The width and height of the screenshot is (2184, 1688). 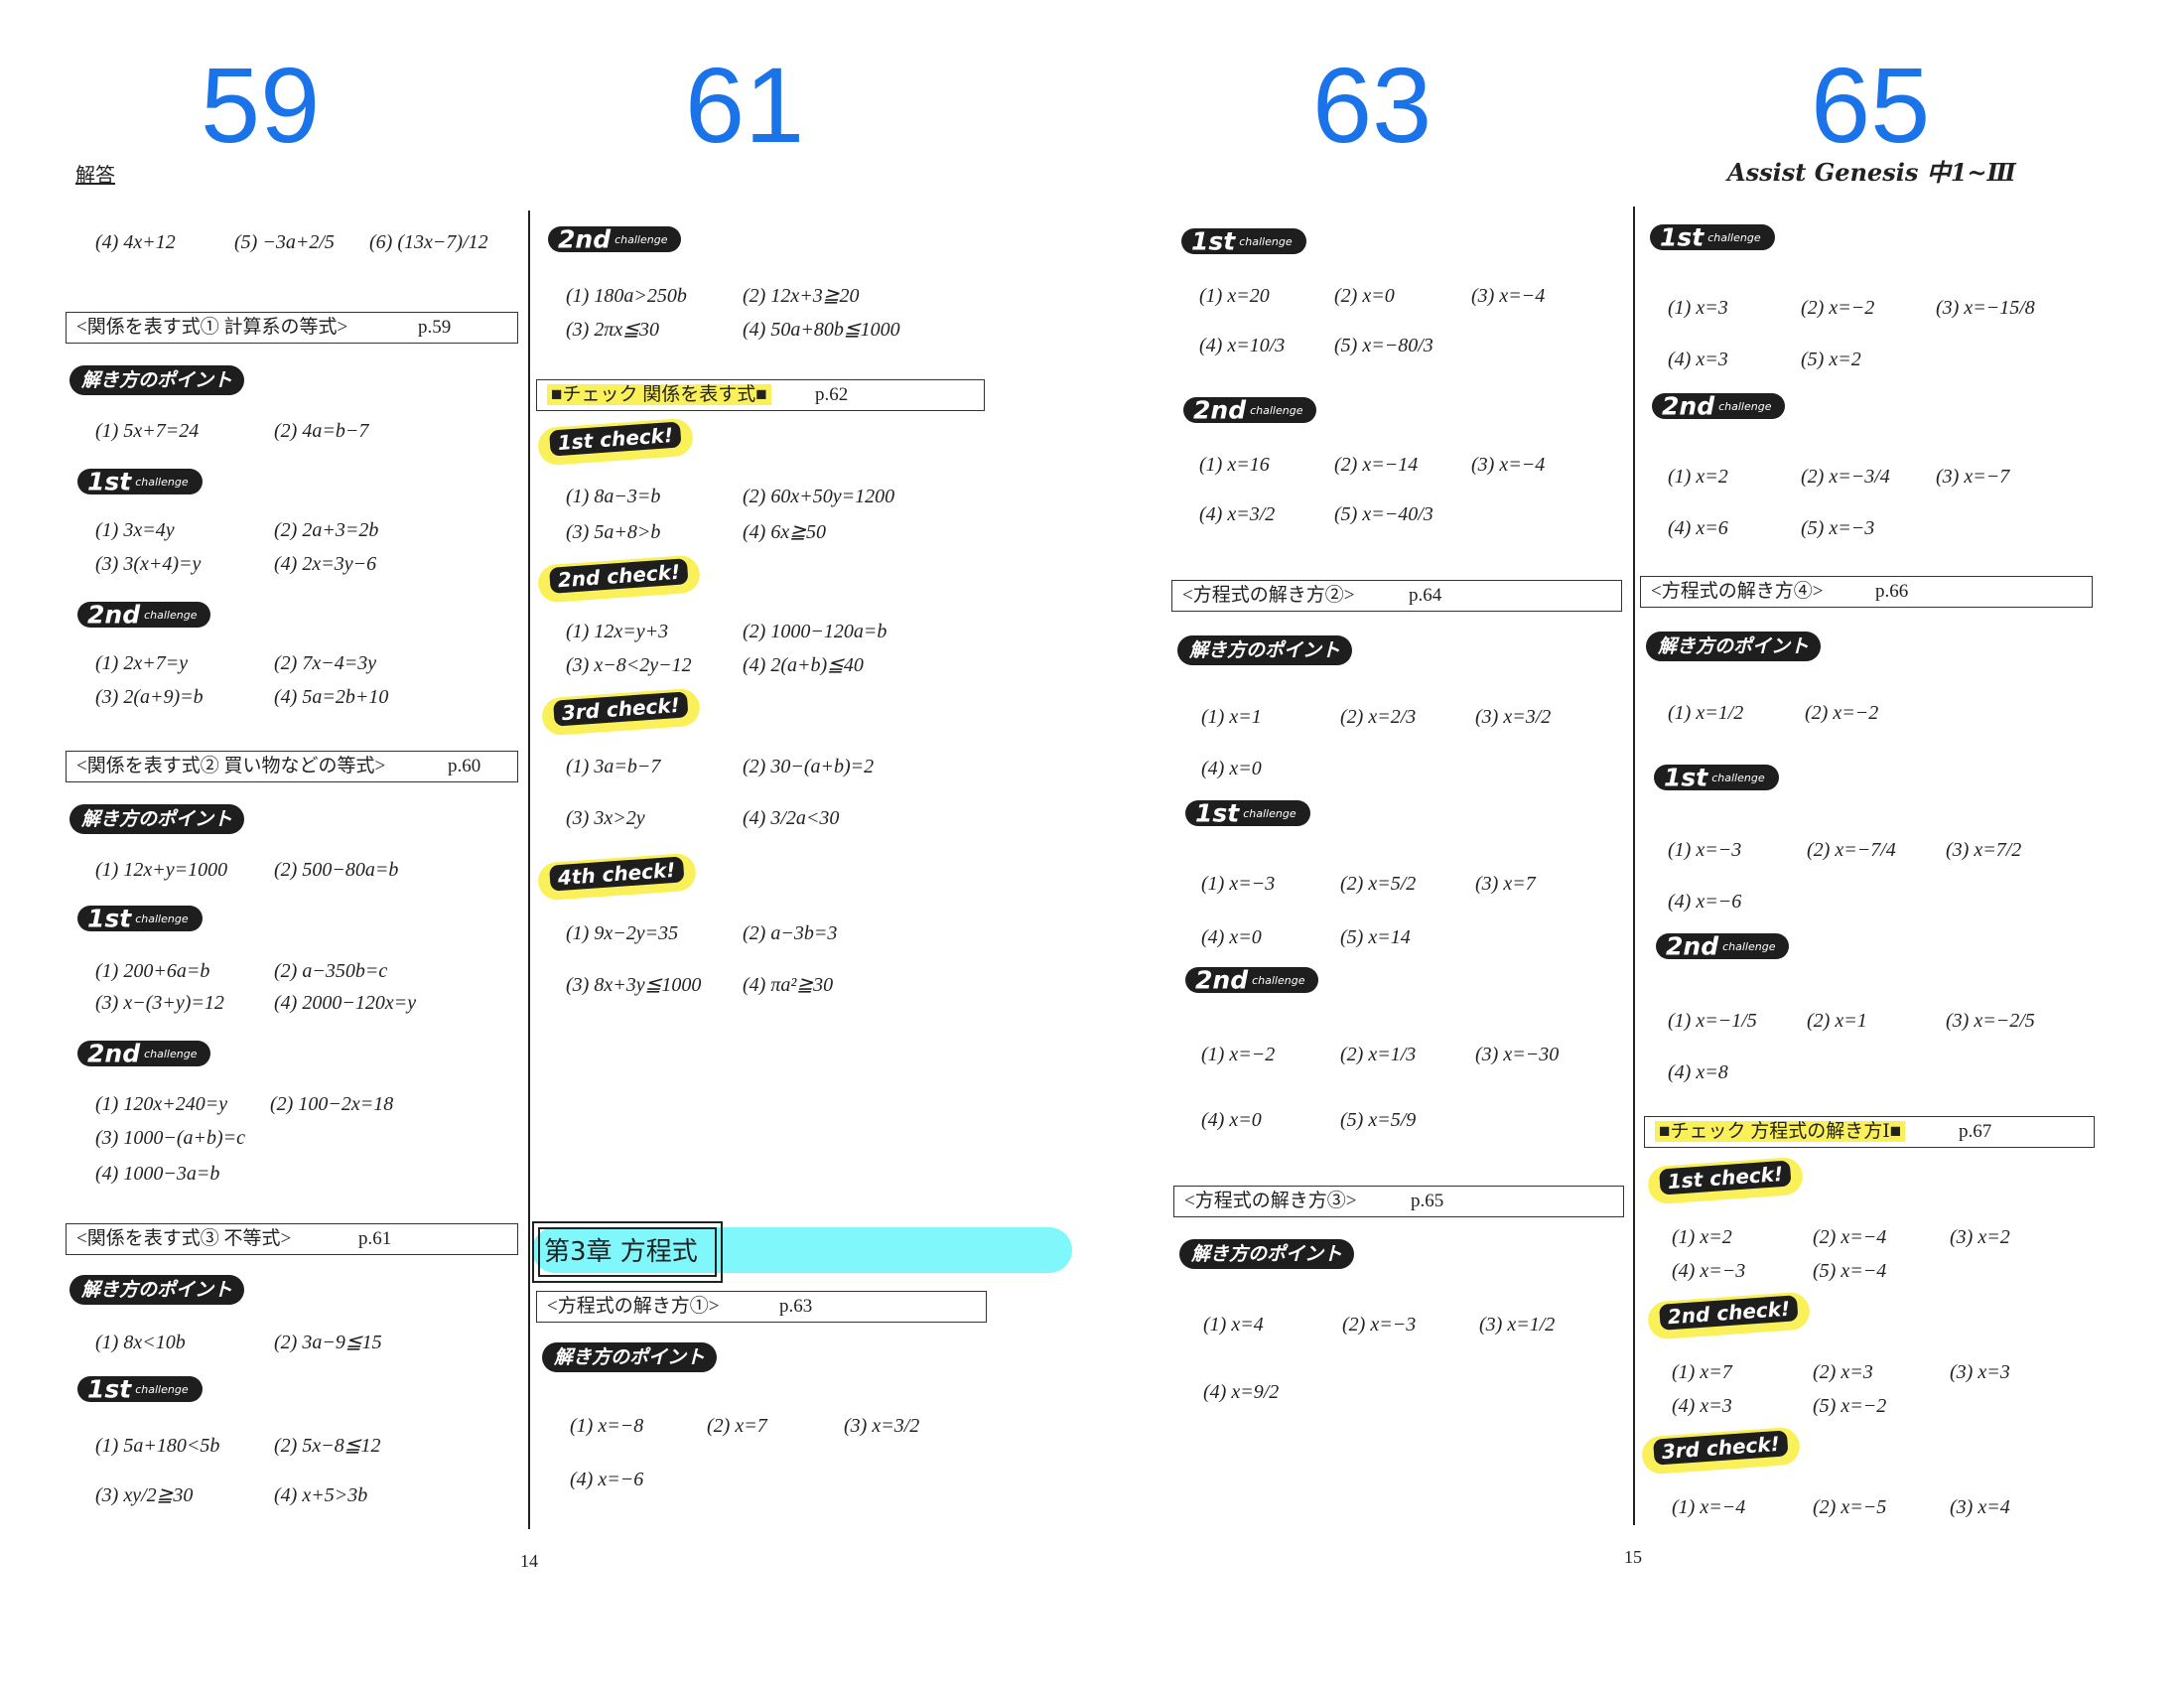 What do you see at coordinates (327, 1446) in the screenshot?
I see `answer: (2) 5x−8≦12` at bounding box center [327, 1446].